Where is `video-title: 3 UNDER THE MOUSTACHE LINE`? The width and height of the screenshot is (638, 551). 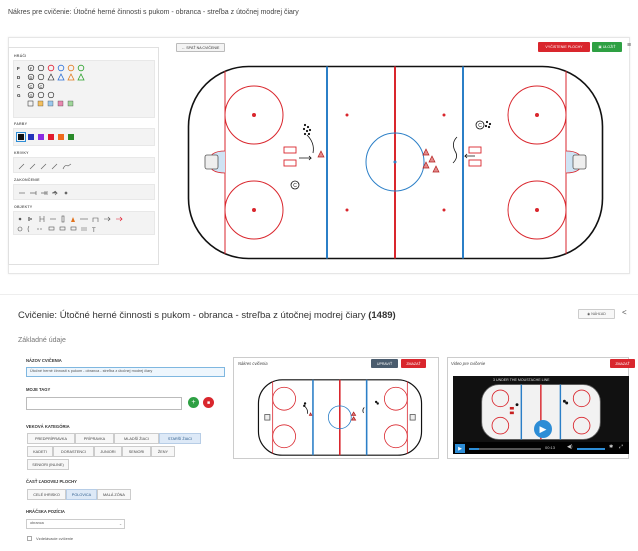
video-title: 3 UNDER THE MOUSTACHE LINE is located at coordinates (521, 380).